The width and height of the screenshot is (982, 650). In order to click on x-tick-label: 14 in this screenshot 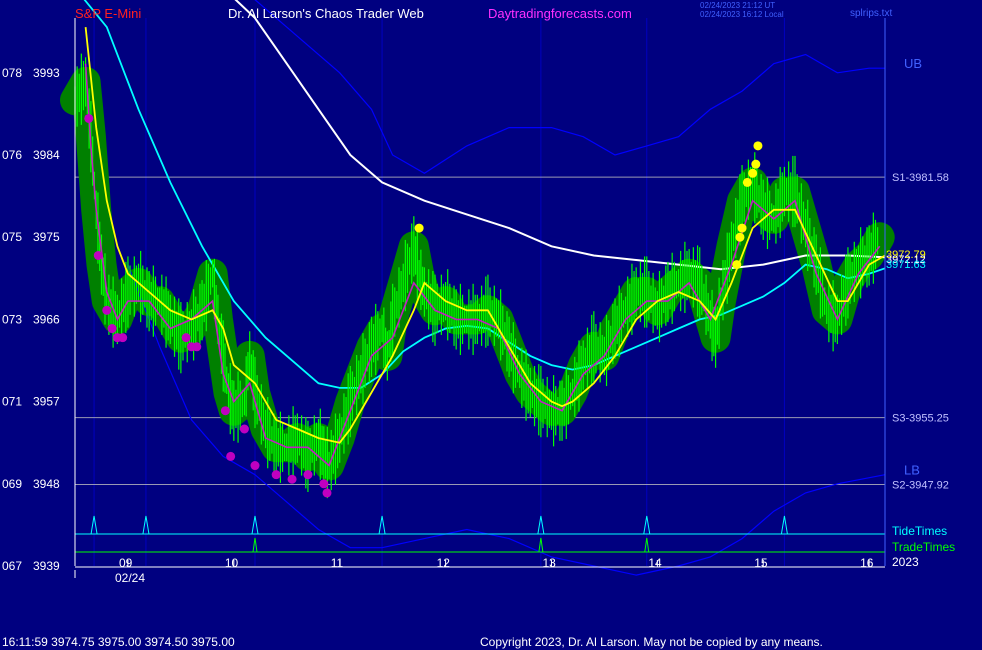, I will do `click(655, 563)`.